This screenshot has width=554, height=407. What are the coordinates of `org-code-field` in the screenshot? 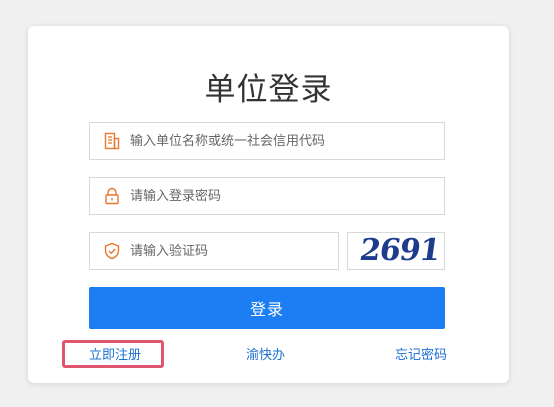 It's located at (267, 141).